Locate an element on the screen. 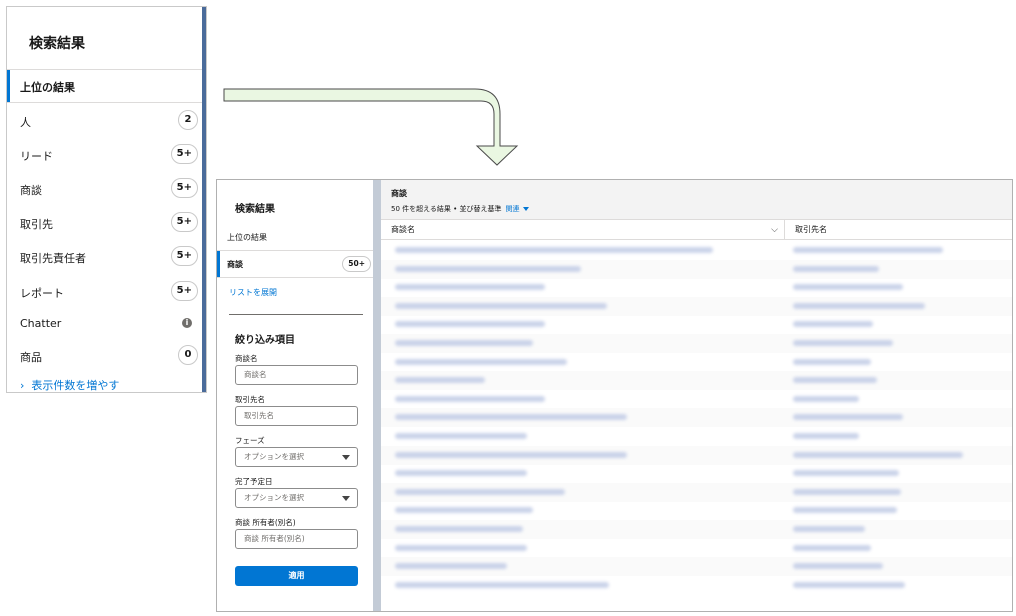 This screenshot has width=1016, height=616. list-title: 商談 is located at coordinates (399, 193).